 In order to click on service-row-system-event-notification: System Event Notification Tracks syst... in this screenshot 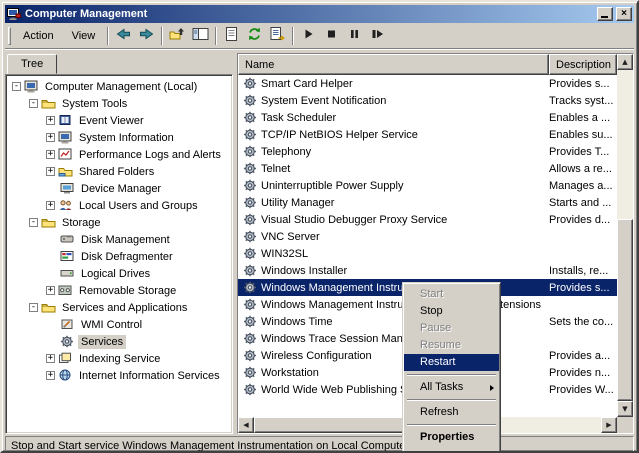, I will do `click(427, 100)`.